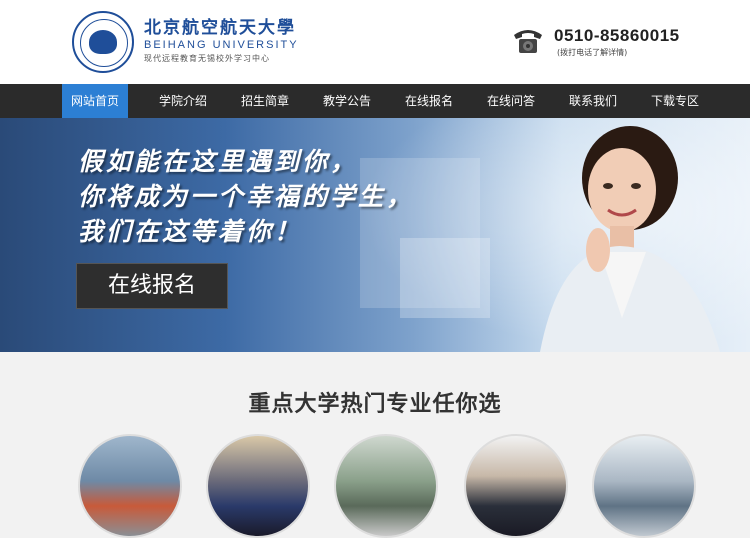  What do you see at coordinates (130, 486) in the screenshot?
I see `aircraft-hangar-image` at bounding box center [130, 486].